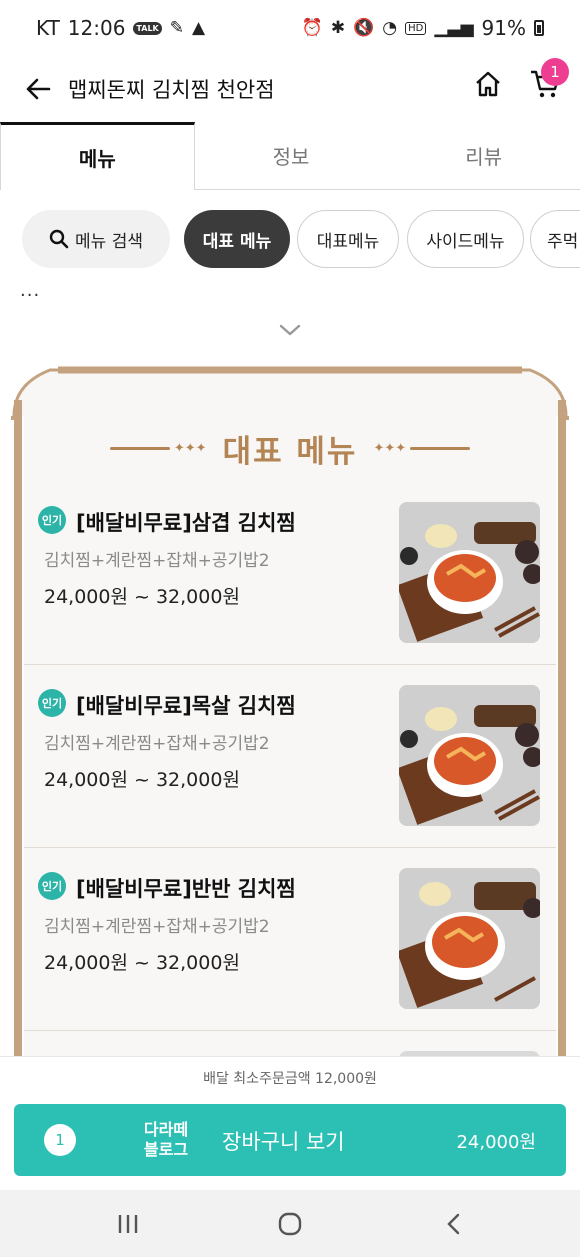 This screenshot has width=580, height=1257. I want to click on home-circle-icon, so click(290, 1224).